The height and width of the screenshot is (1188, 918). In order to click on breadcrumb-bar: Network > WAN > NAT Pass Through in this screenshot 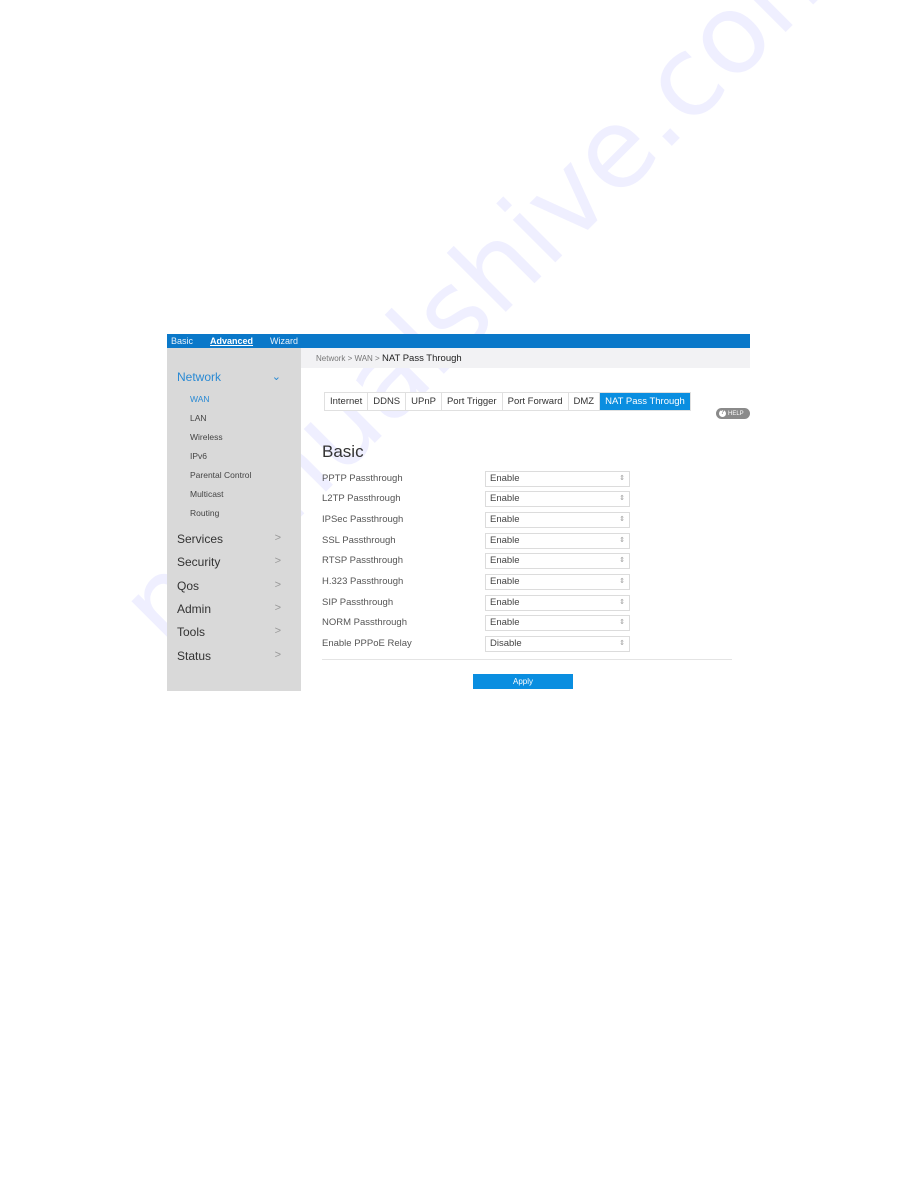, I will do `click(525, 358)`.